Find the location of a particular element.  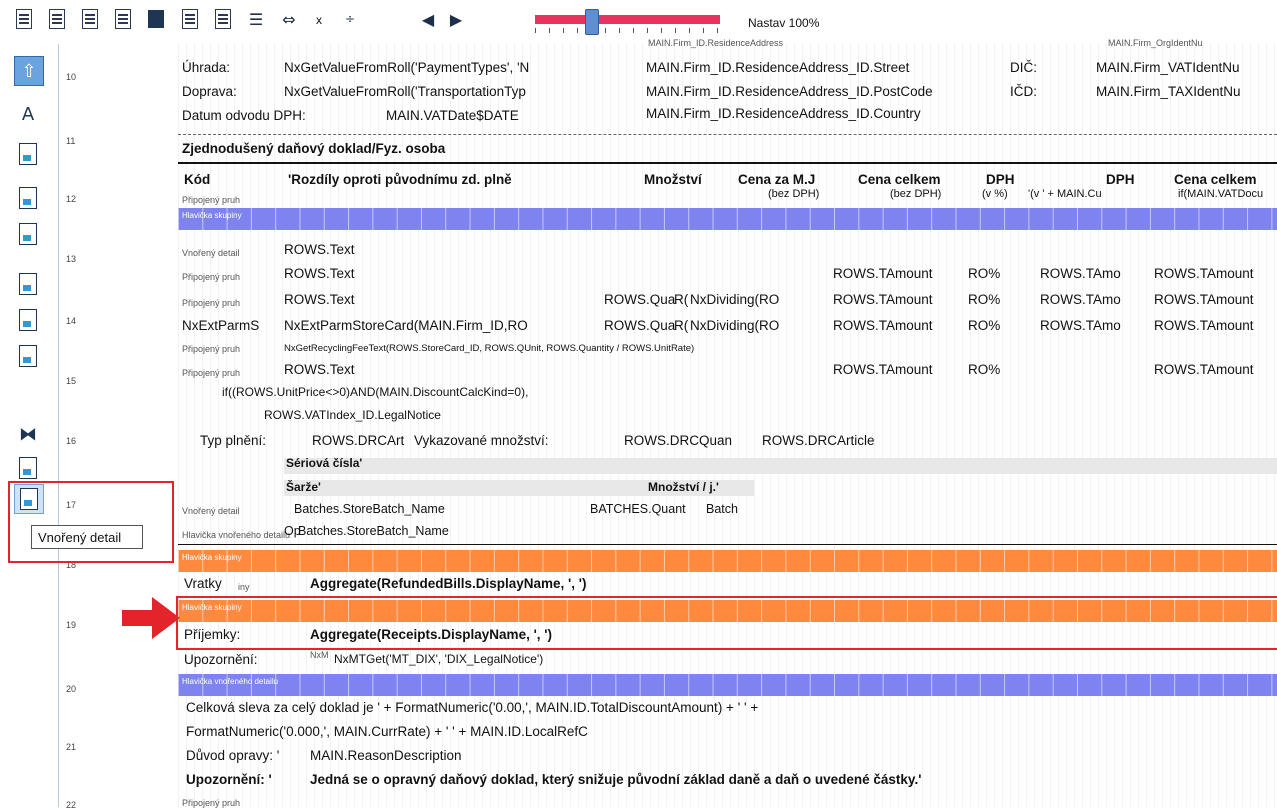

cut-field: MAIN.Firm_ID.ResidenceAddress is located at coordinates (715, 43).